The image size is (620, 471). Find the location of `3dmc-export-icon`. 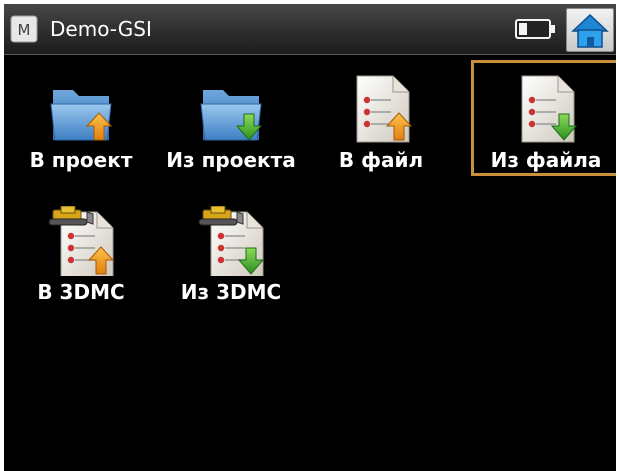

3dmc-export-icon is located at coordinates (231, 241).